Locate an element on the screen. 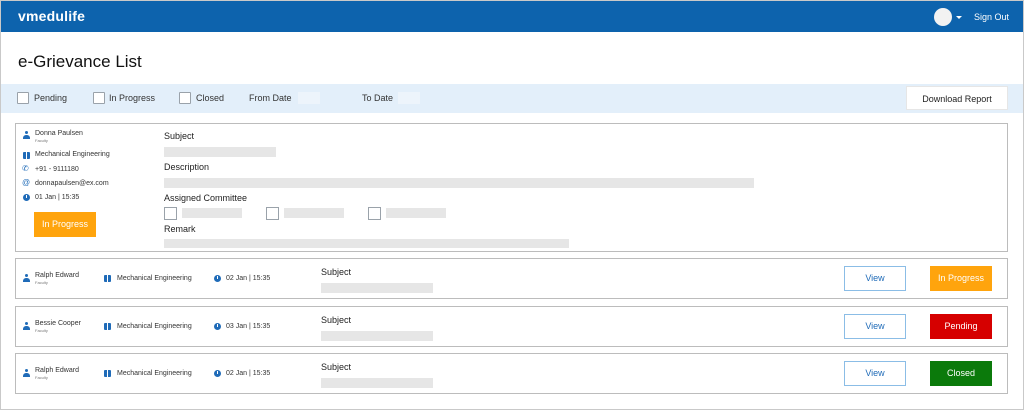 This screenshot has width=1024, height=410. phone-number: +91 - 9111180 is located at coordinates (57, 169).